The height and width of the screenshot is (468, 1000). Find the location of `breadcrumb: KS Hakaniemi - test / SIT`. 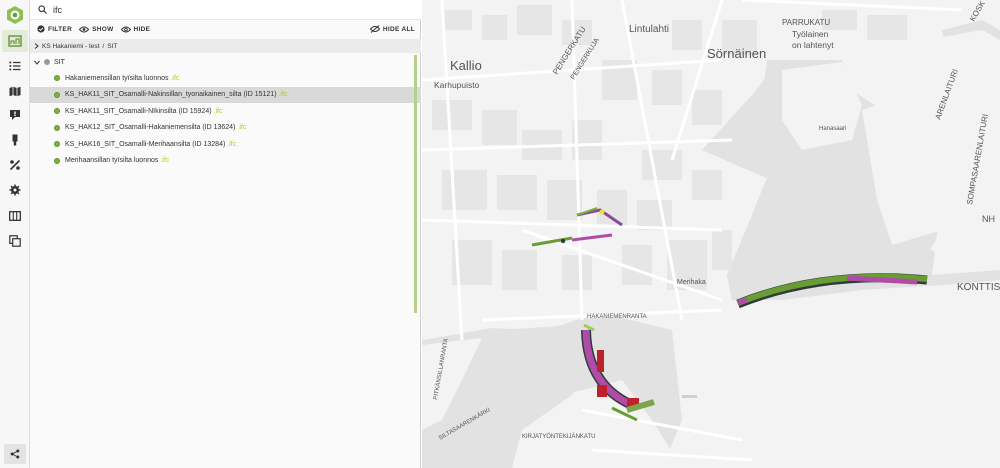

breadcrumb: KS Hakaniemi - test / SIT is located at coordinates (225, 46).